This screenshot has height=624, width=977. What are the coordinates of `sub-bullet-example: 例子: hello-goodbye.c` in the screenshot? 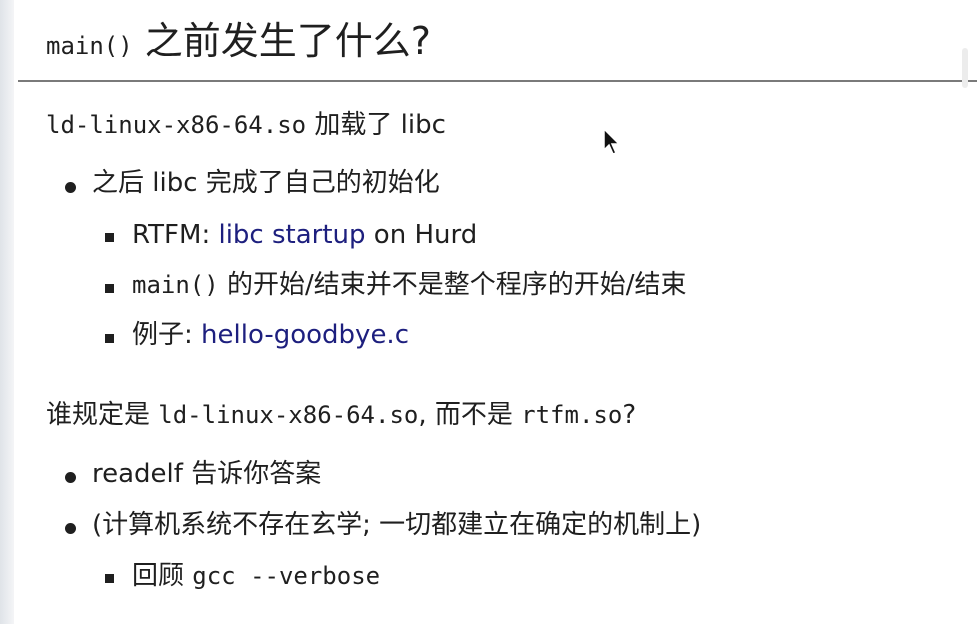 It's located at (270, 335).